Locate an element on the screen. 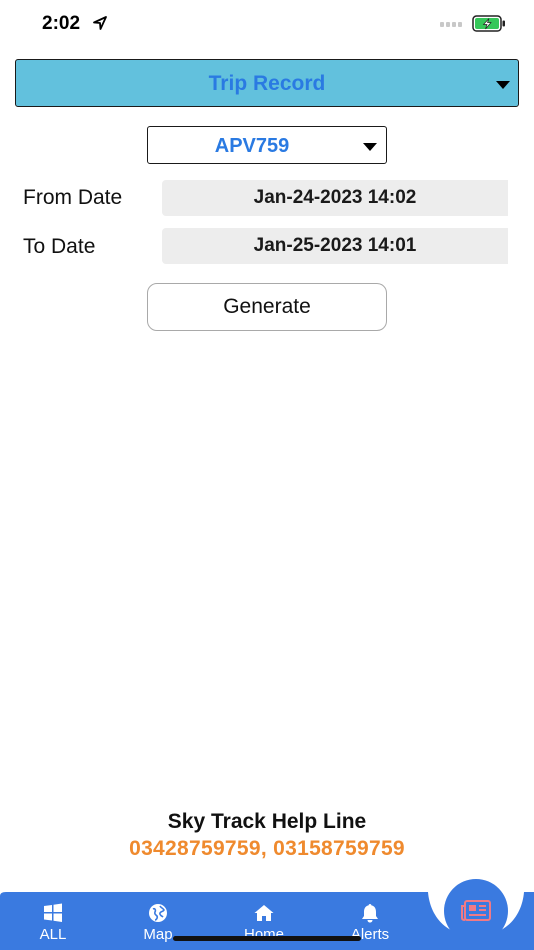  help-line-title: Sky Track Help Line is located at coordinates (267, 821).